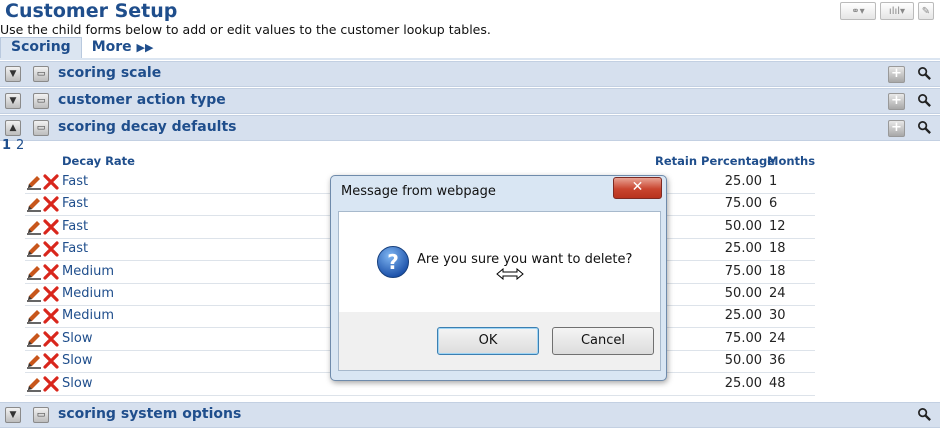 The height and width of the screenshot is (428, 940). What do you see at coordinates (926, 11) in the screenshot?
I see `edit-page-icon: ✎` at bounding box center [926, 11].